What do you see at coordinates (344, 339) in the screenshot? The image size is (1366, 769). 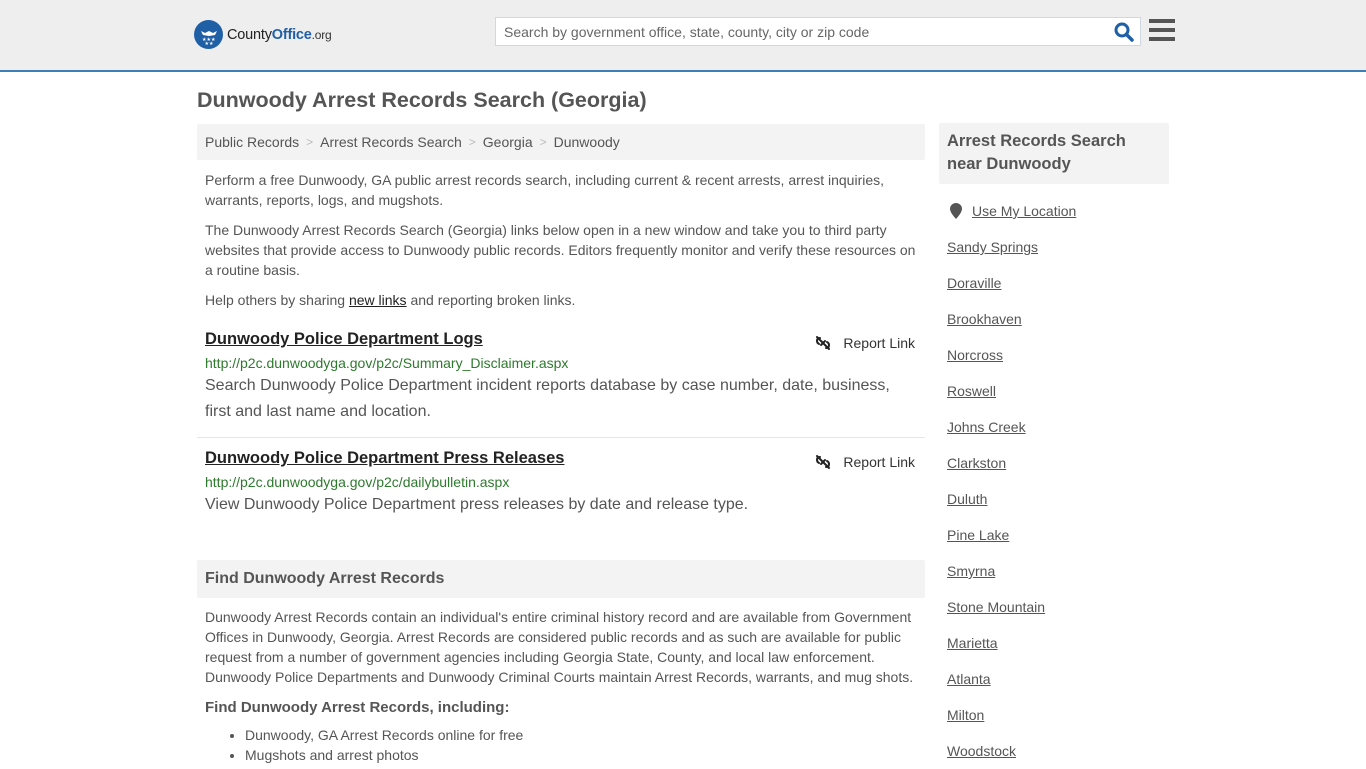 I see `result-title-link: Dunwoody Police Department Logs` at bounding box center [344, 339].